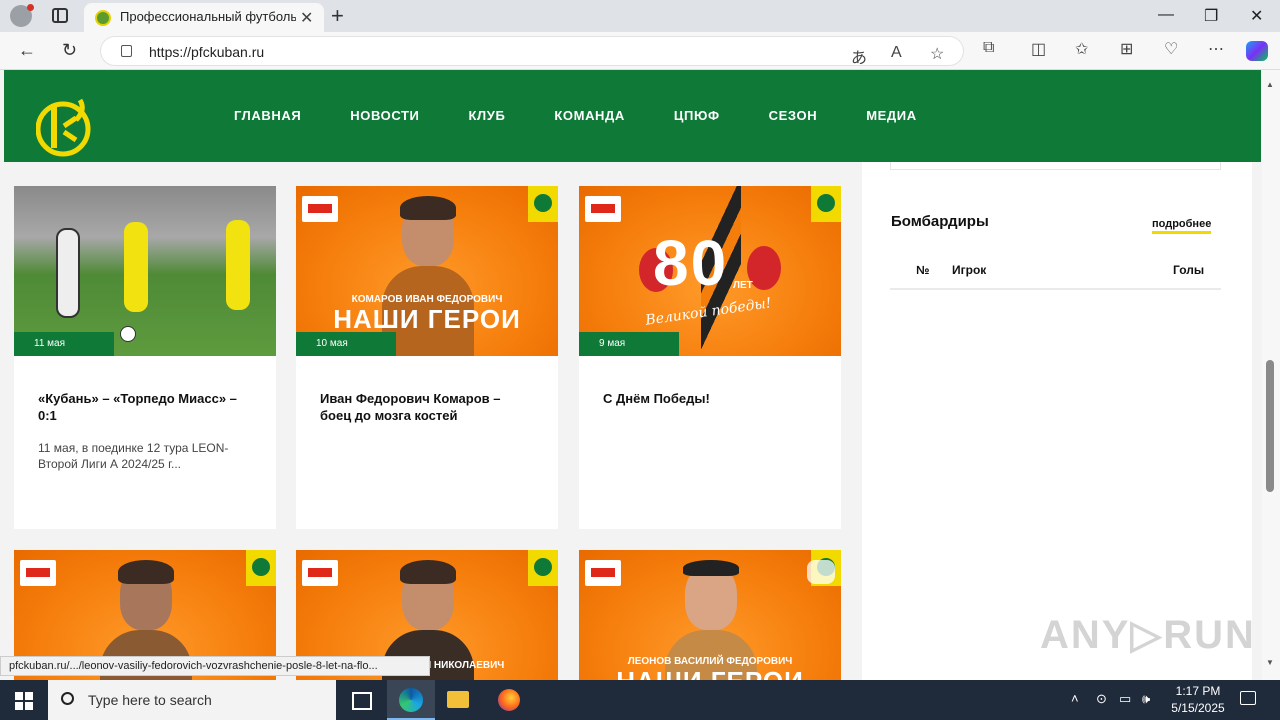 This screenshot has width=1280, height=720. I want to click on tray-app-icon: ⊙, so click(1101, 699).